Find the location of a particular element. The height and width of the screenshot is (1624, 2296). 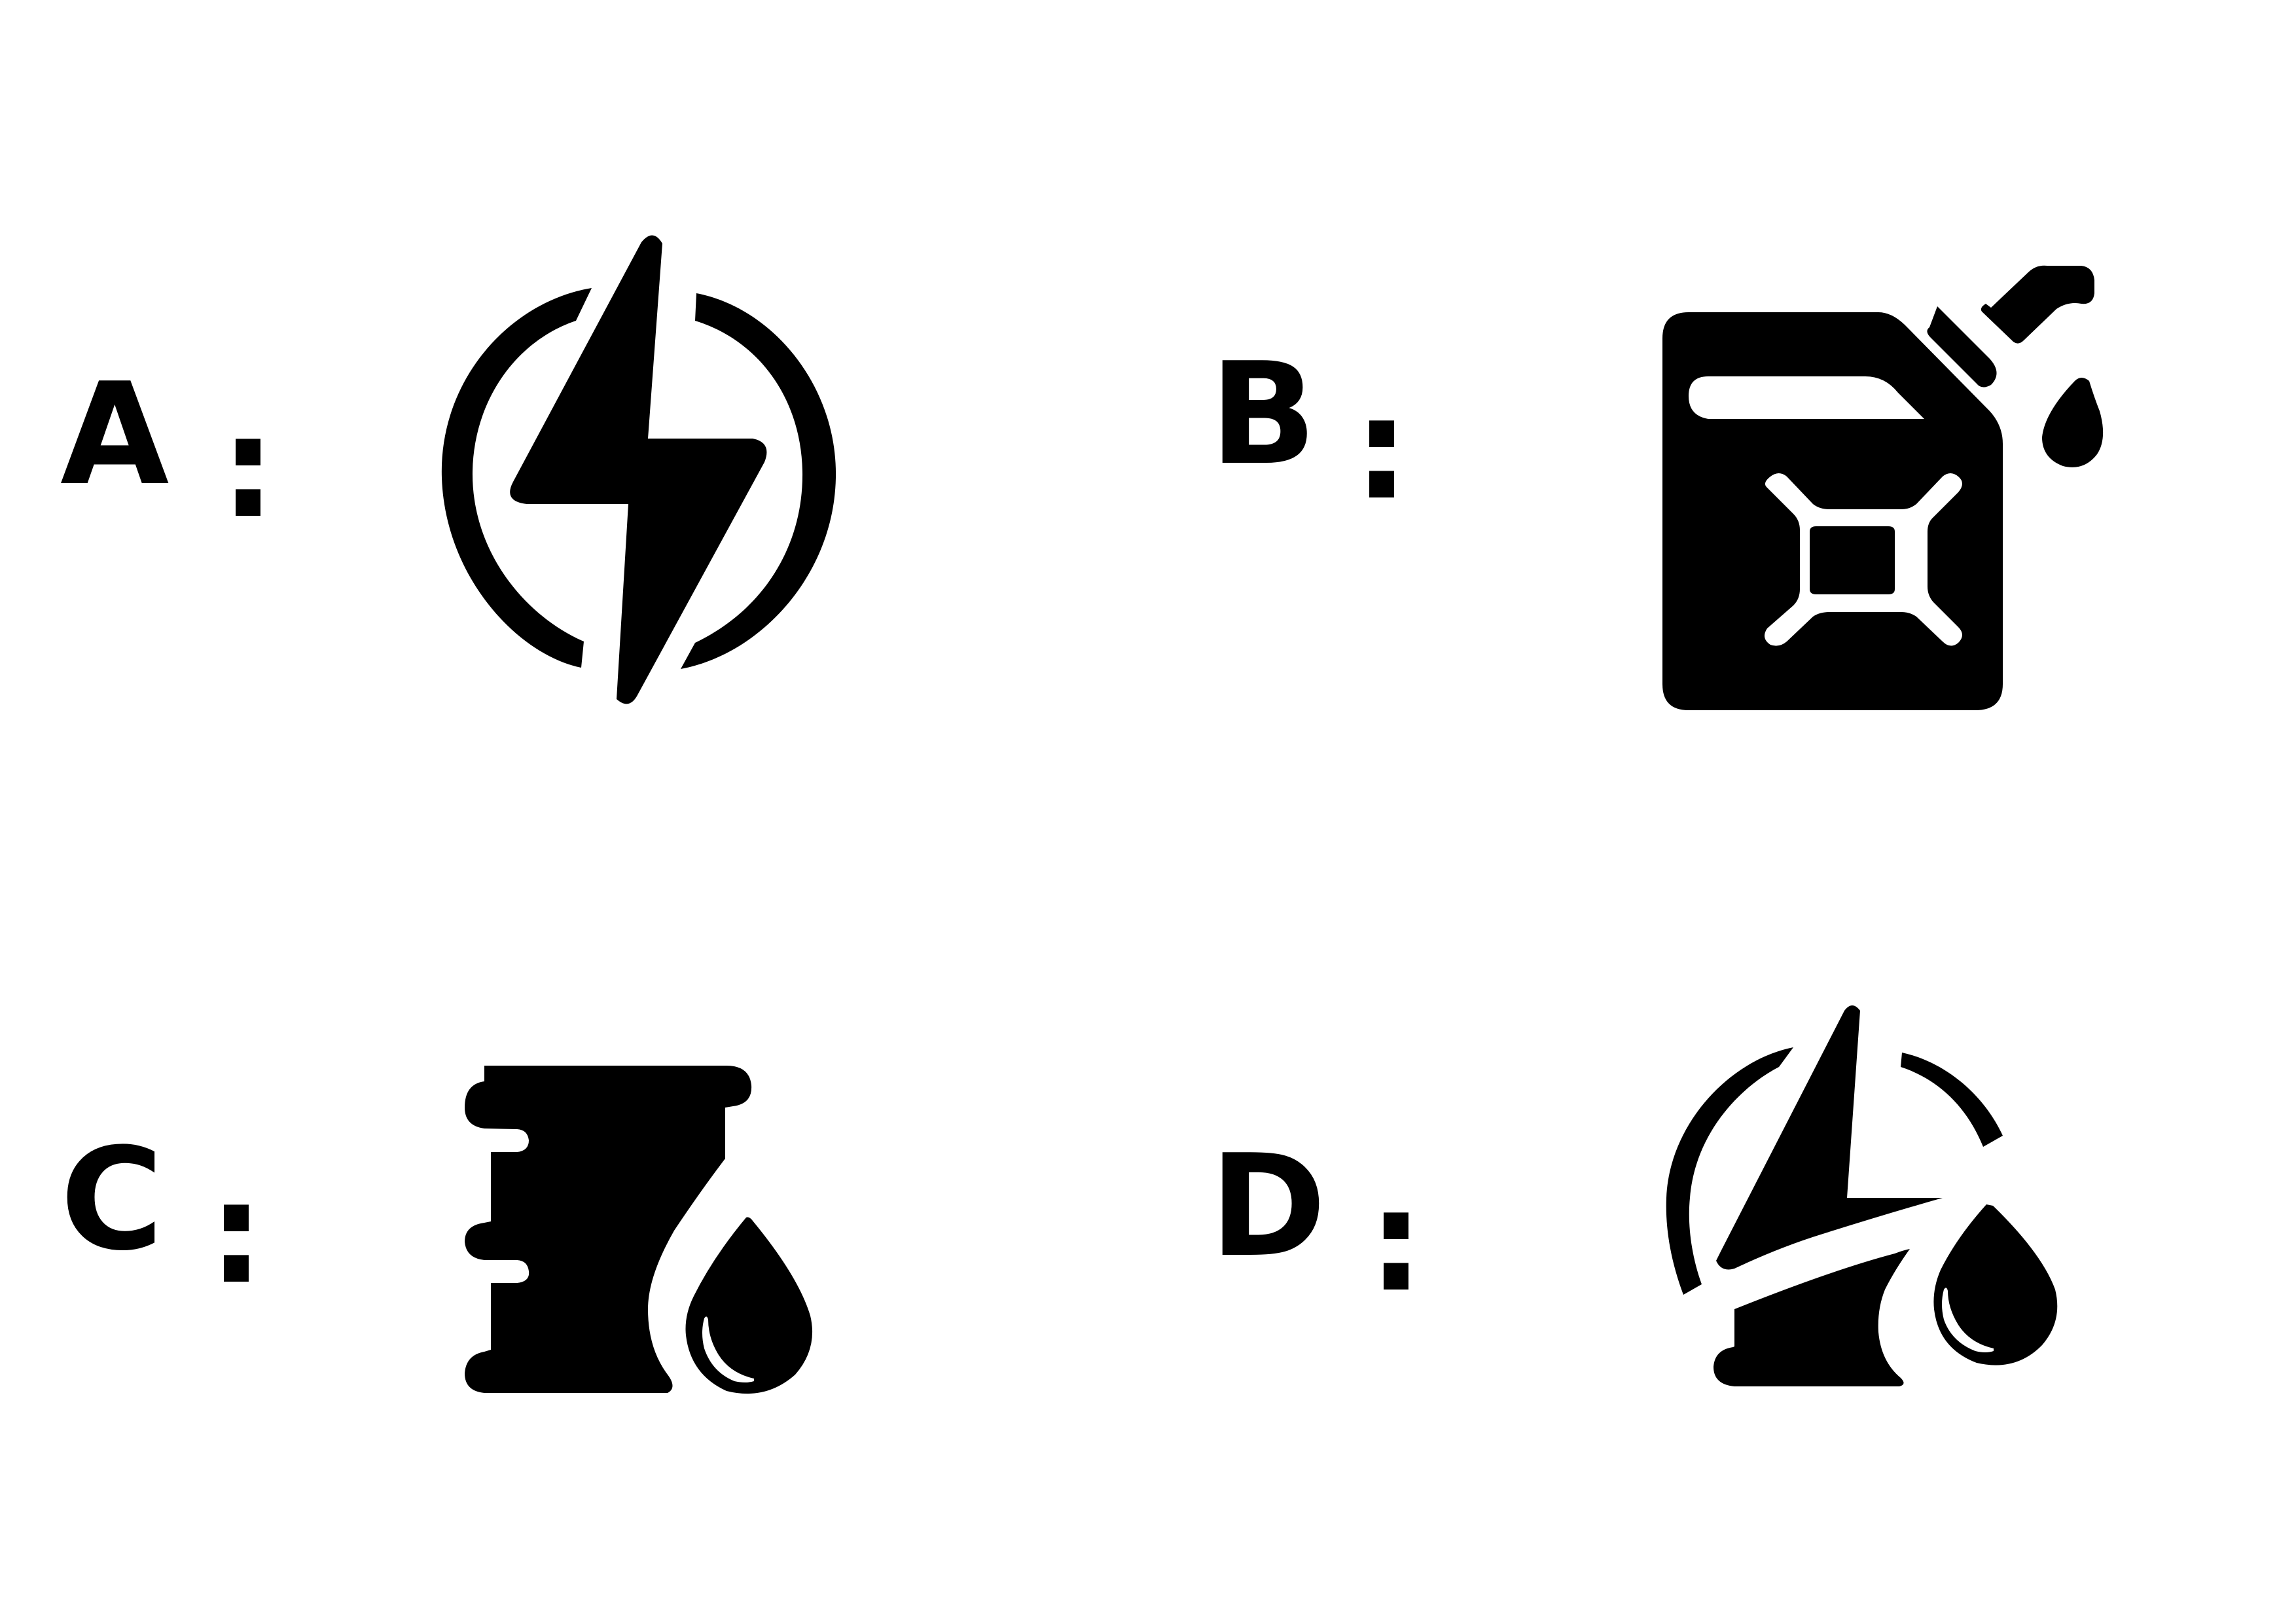

fuel-jerrycan-drip-icon is located at coordinates (1898, 478).